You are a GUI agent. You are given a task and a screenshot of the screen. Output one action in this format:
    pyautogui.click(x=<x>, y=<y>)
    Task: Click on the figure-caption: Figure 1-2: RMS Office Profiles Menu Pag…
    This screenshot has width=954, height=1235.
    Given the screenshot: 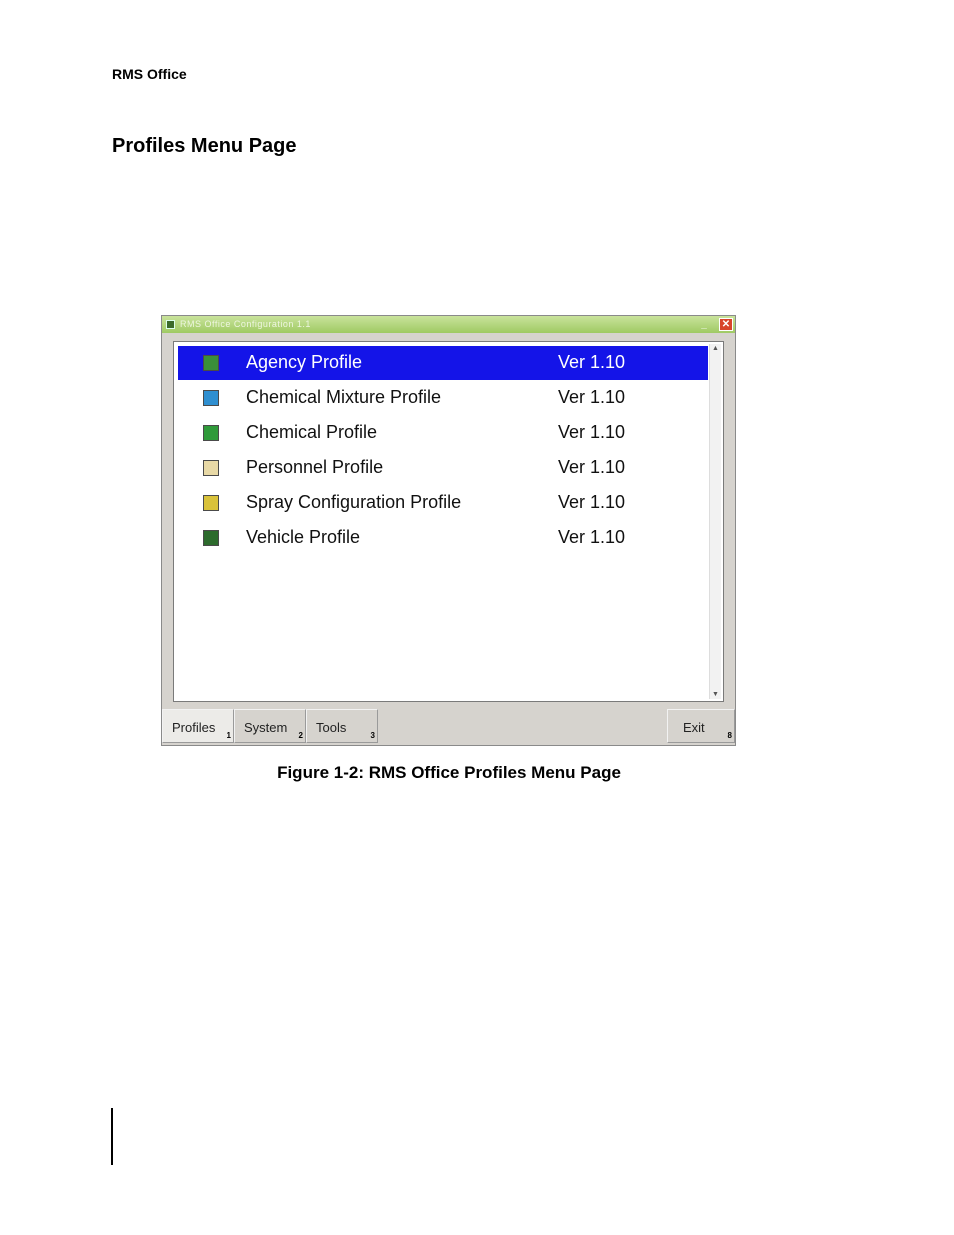 What is the action you would take?
    pyautogui.click(x=449, y=772)
    